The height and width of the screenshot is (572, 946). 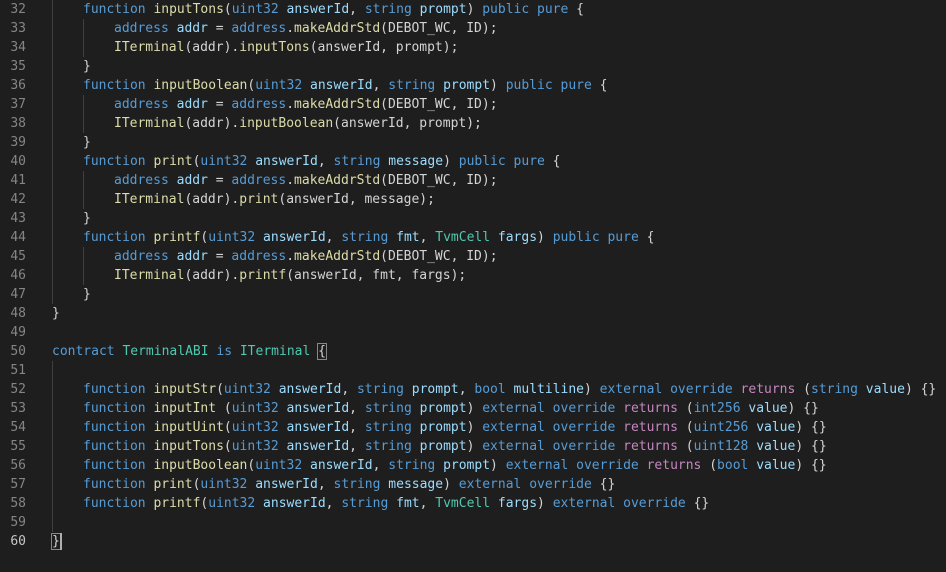 What do you see at coordinates (473, 522) in the screenshot?
I see `code-line: 59` at bounding box center [473, 522].